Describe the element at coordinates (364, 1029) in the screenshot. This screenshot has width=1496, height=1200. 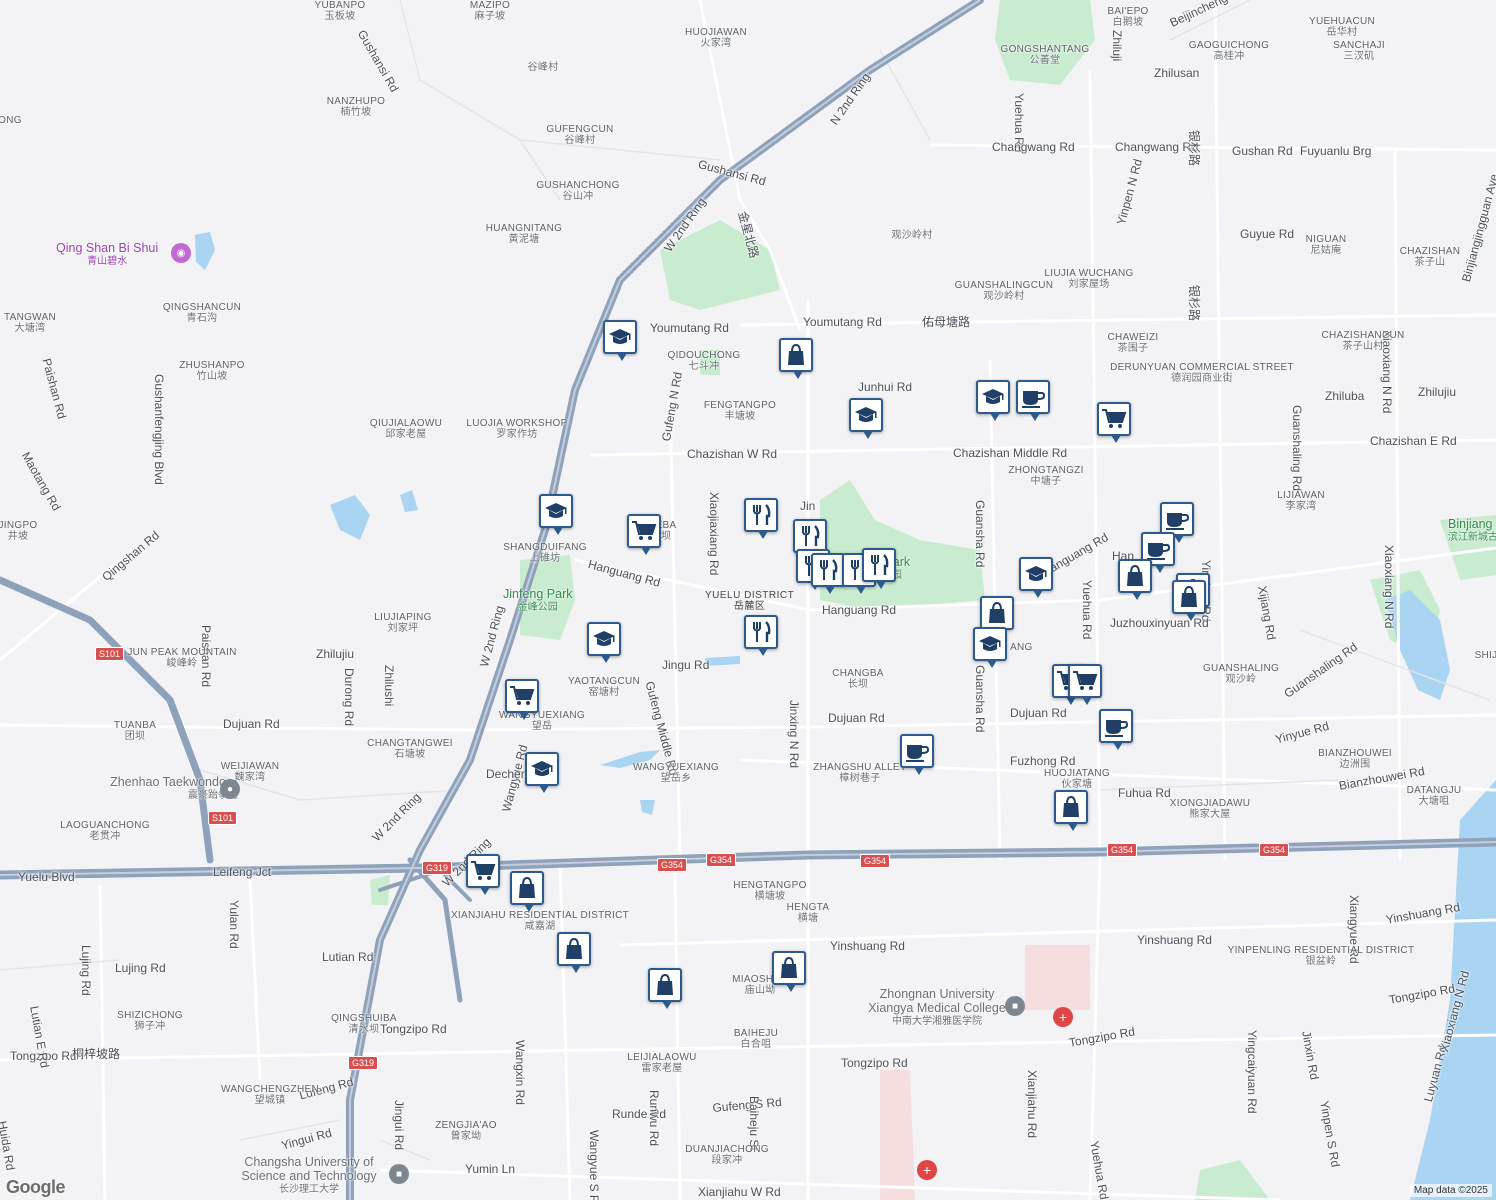
I see `place-name-zh: 清水坝` at that location.